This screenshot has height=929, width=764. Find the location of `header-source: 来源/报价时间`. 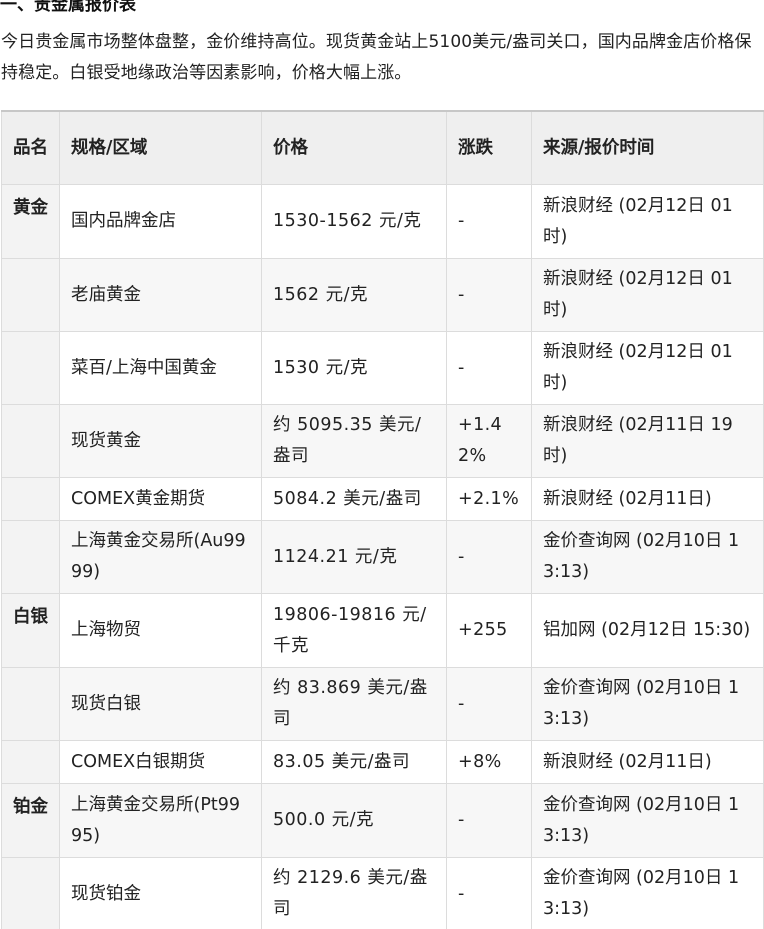

header-source: 来源/报价时间 is located at coordinates (647, 147).